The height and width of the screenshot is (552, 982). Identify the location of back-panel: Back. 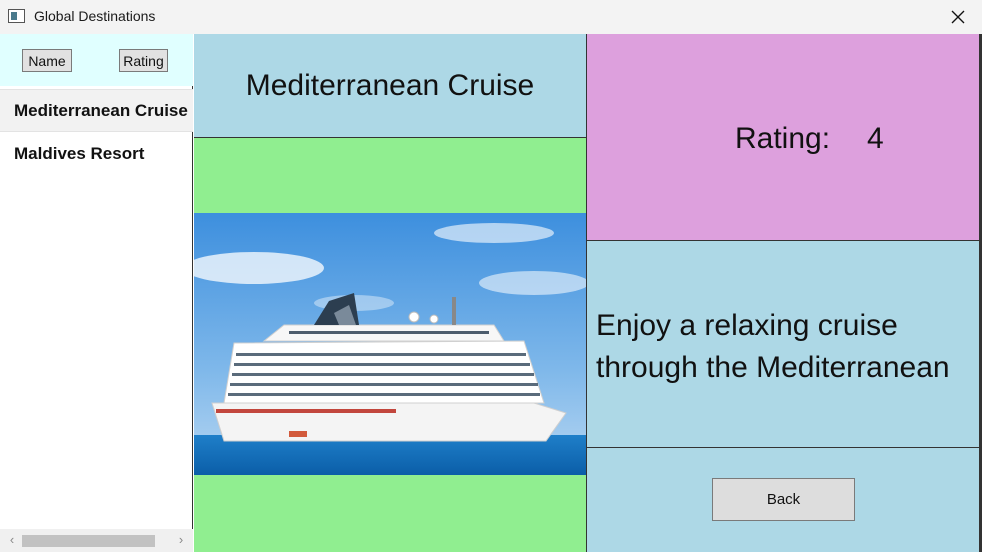
(784, 500).